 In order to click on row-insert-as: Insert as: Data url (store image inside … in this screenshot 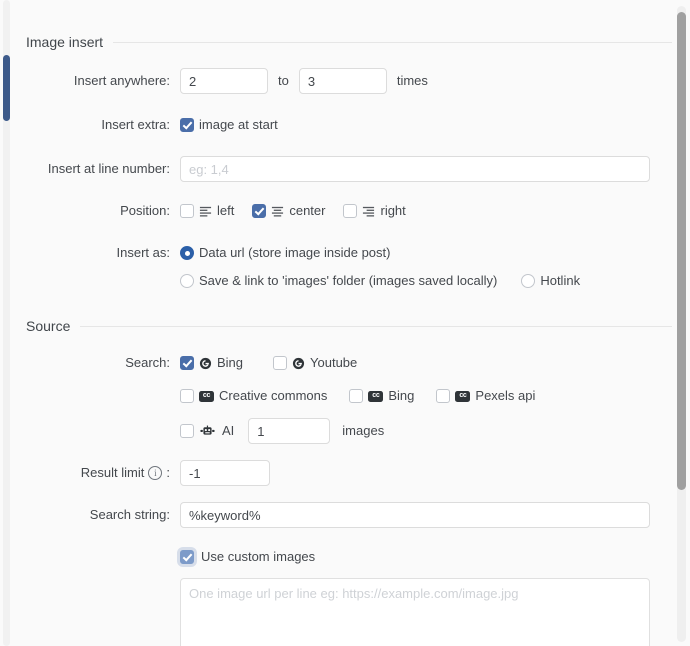, I will do `click(343, 267)`.